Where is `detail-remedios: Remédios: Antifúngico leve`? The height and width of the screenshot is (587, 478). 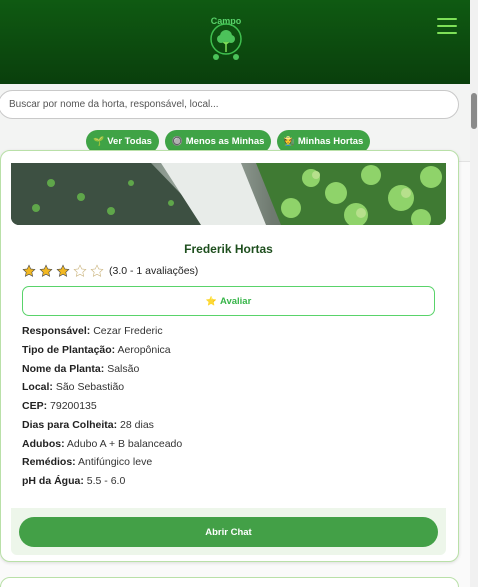
detail-remedios: Remédios: Antifúngico leve is located at coordinates (87, 462).